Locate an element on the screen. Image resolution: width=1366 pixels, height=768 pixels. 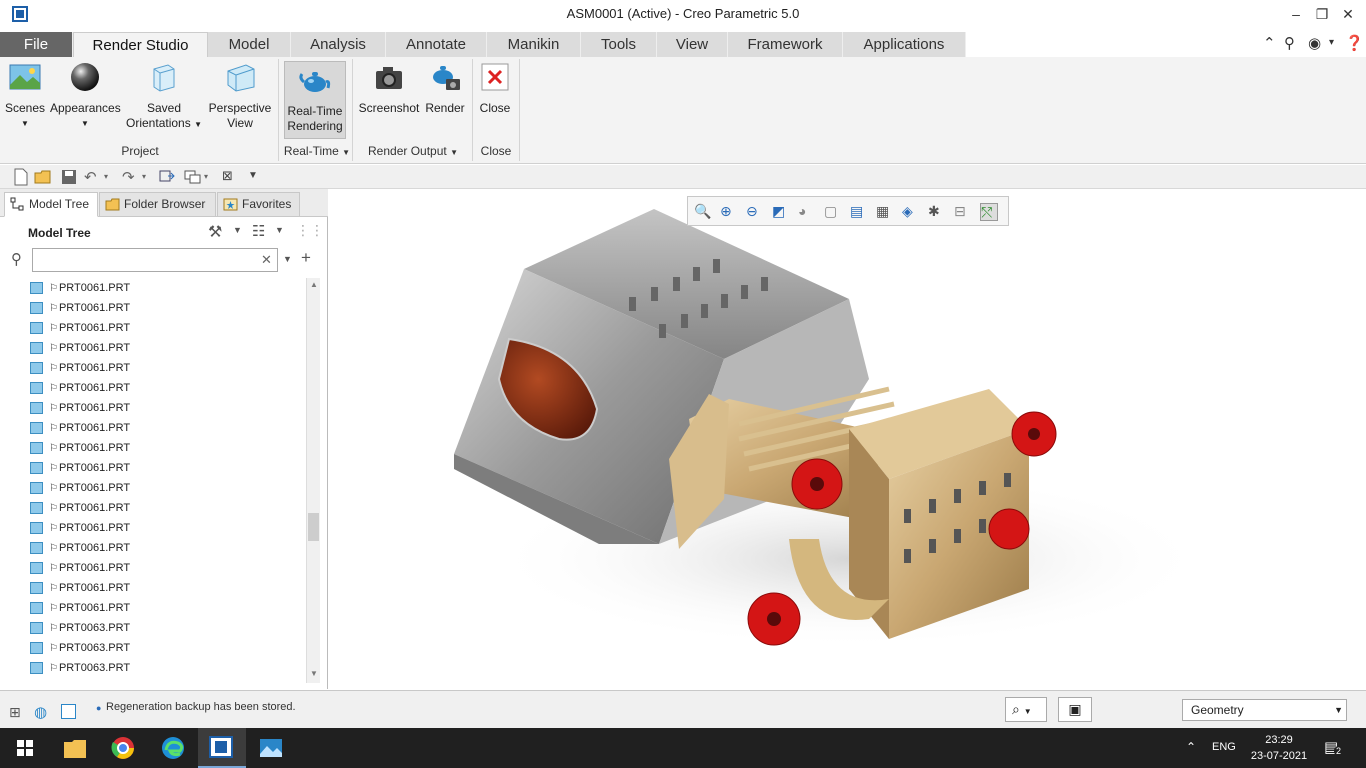
tab-applications: Applications is located at coordinates (904, 44).